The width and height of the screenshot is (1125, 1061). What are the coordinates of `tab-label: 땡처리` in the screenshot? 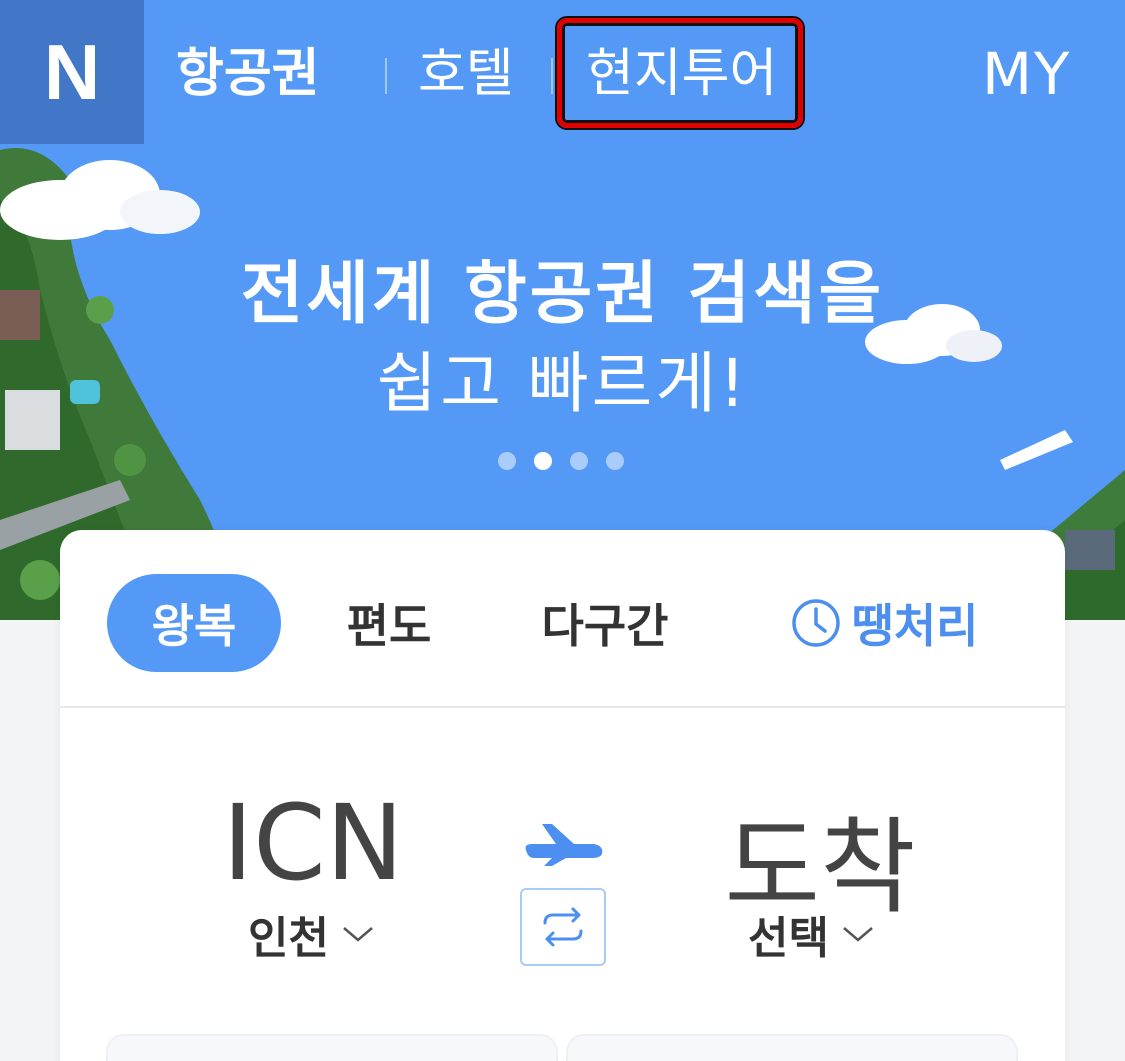 It's located at (915, 626).